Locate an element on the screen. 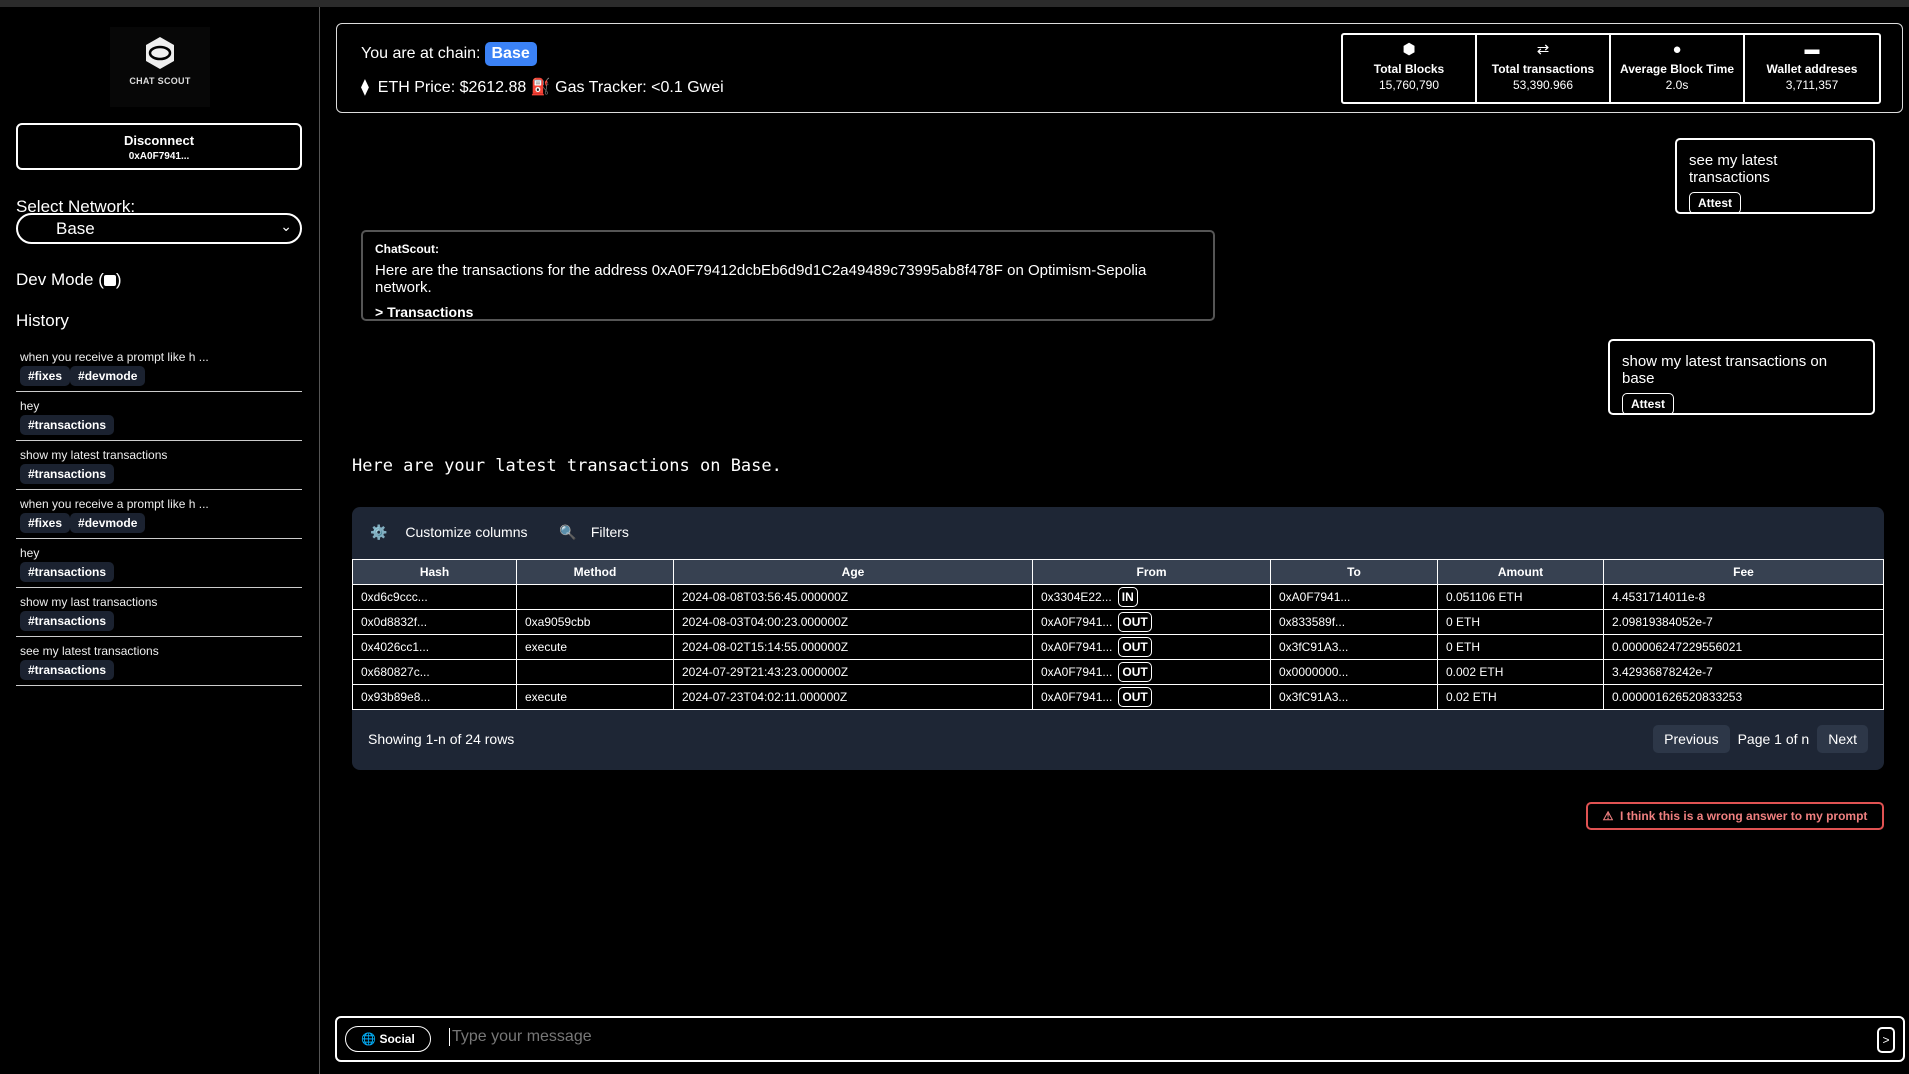 This screenshot has width=1909, height=1074. wallet-icon: ▬ is located at coordinates (1812, 49).